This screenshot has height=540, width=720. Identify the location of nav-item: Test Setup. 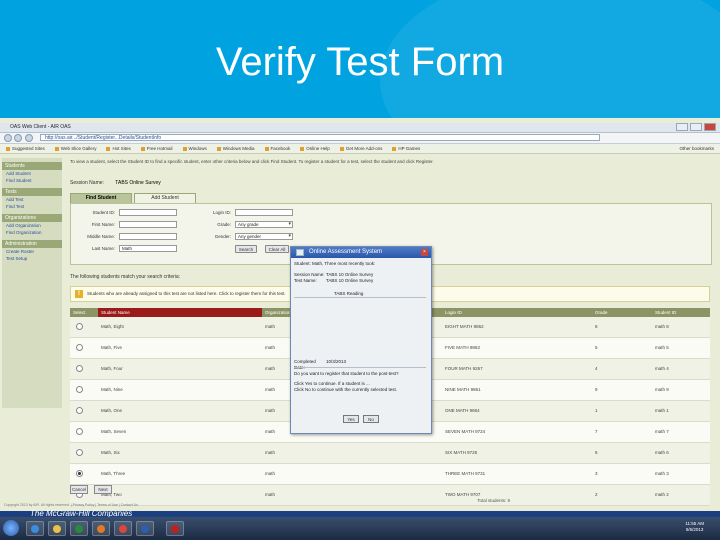
(32, 258).